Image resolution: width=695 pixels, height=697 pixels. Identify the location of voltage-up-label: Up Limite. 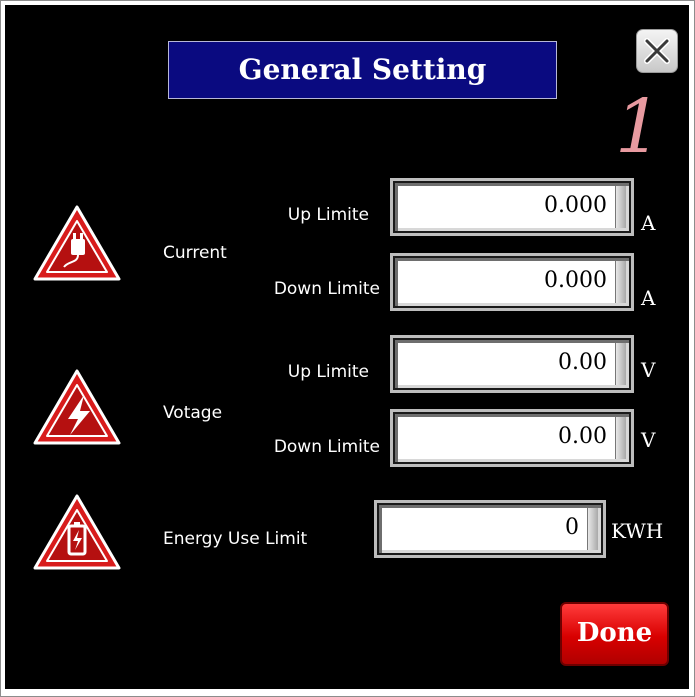
(328, 372).